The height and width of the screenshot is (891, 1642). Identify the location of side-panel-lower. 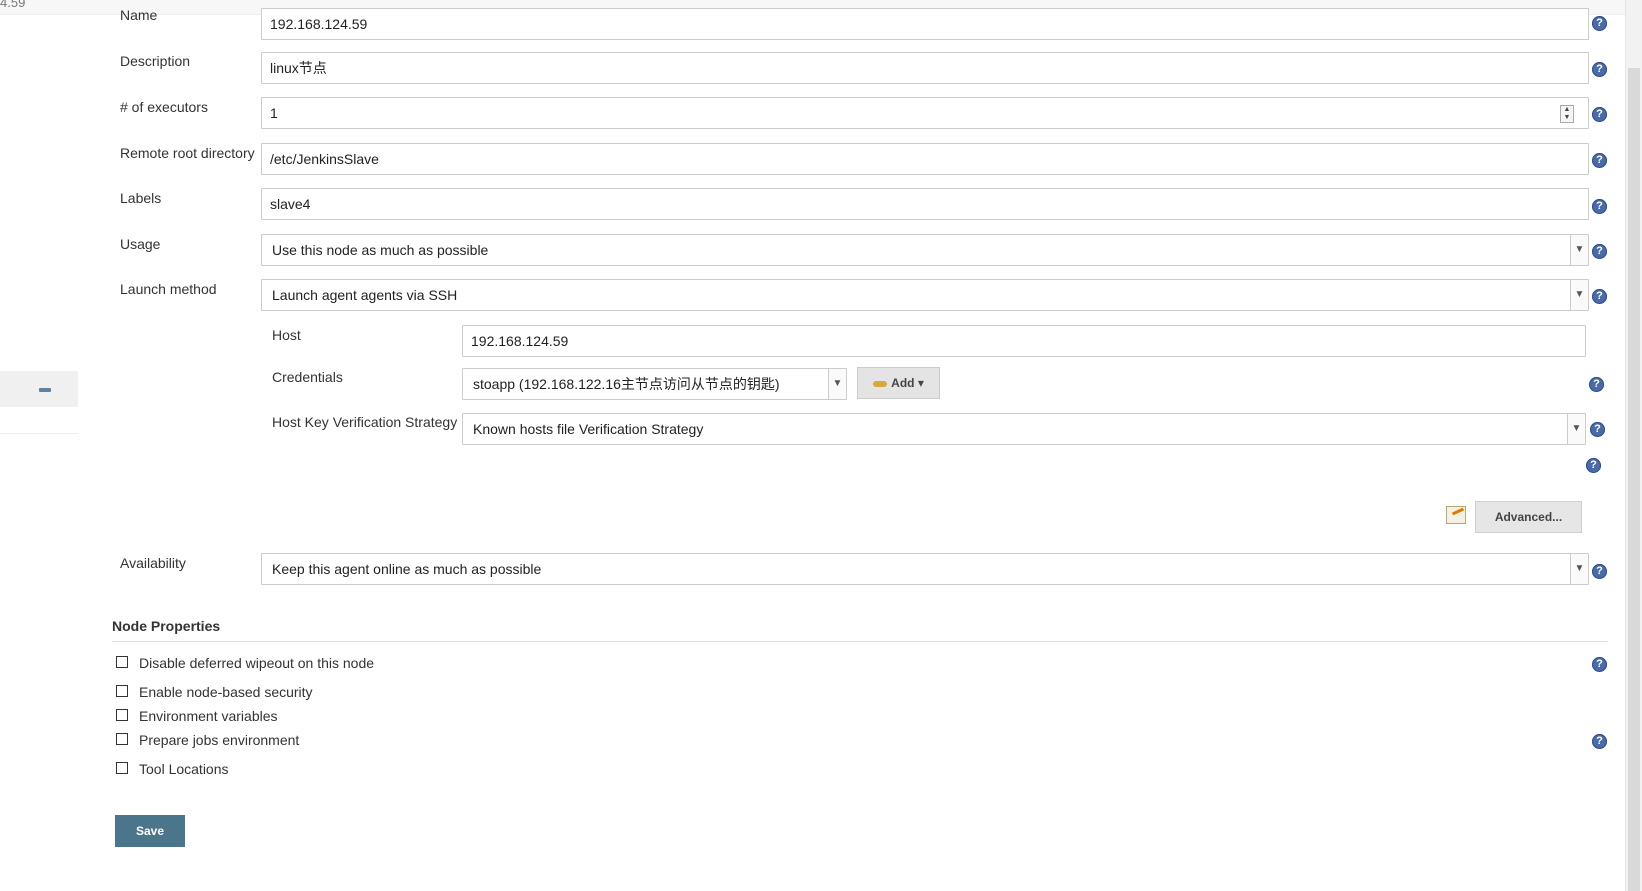
(39, 420).